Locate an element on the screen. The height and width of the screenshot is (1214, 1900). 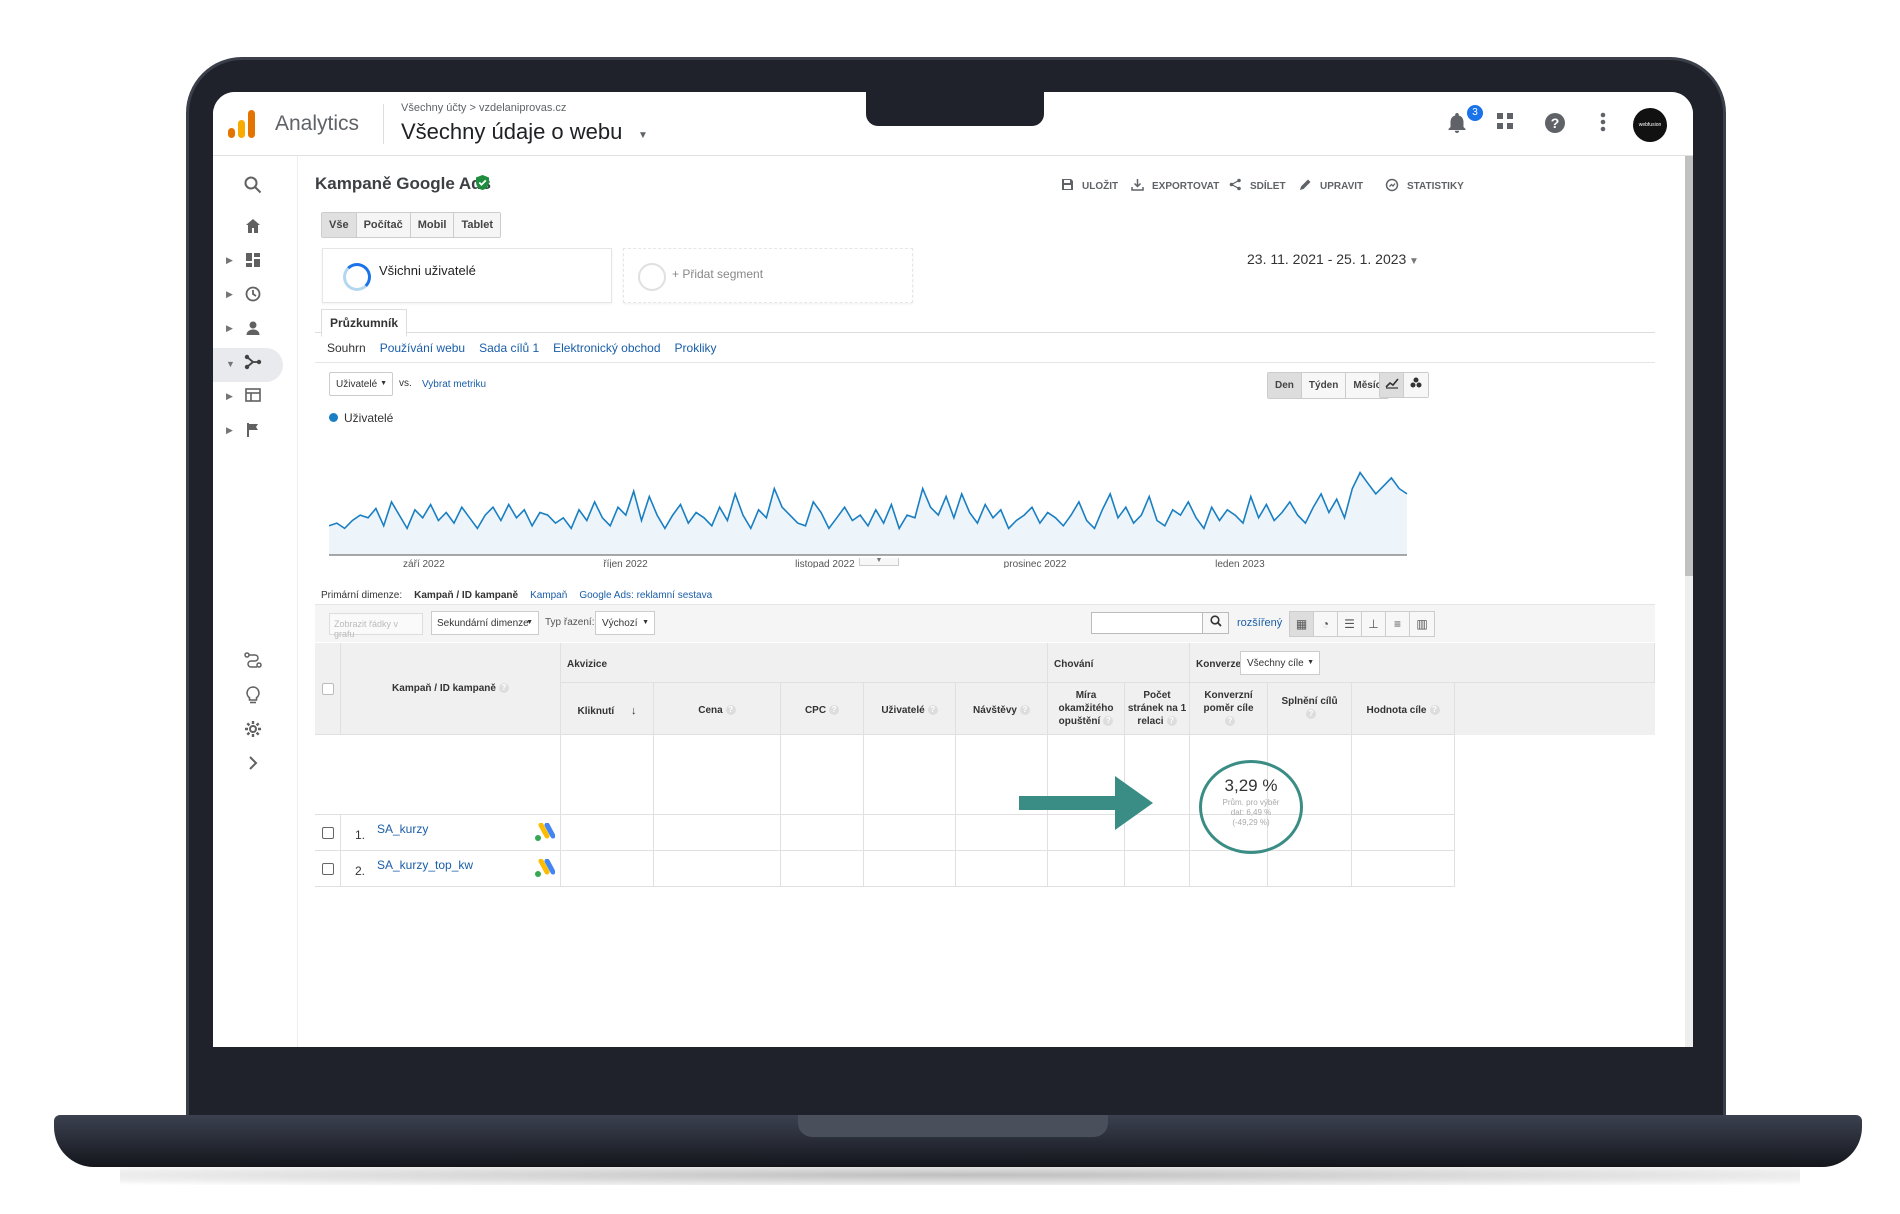
subtab-clicks: Prokliky is located at coordinates (696, 348).